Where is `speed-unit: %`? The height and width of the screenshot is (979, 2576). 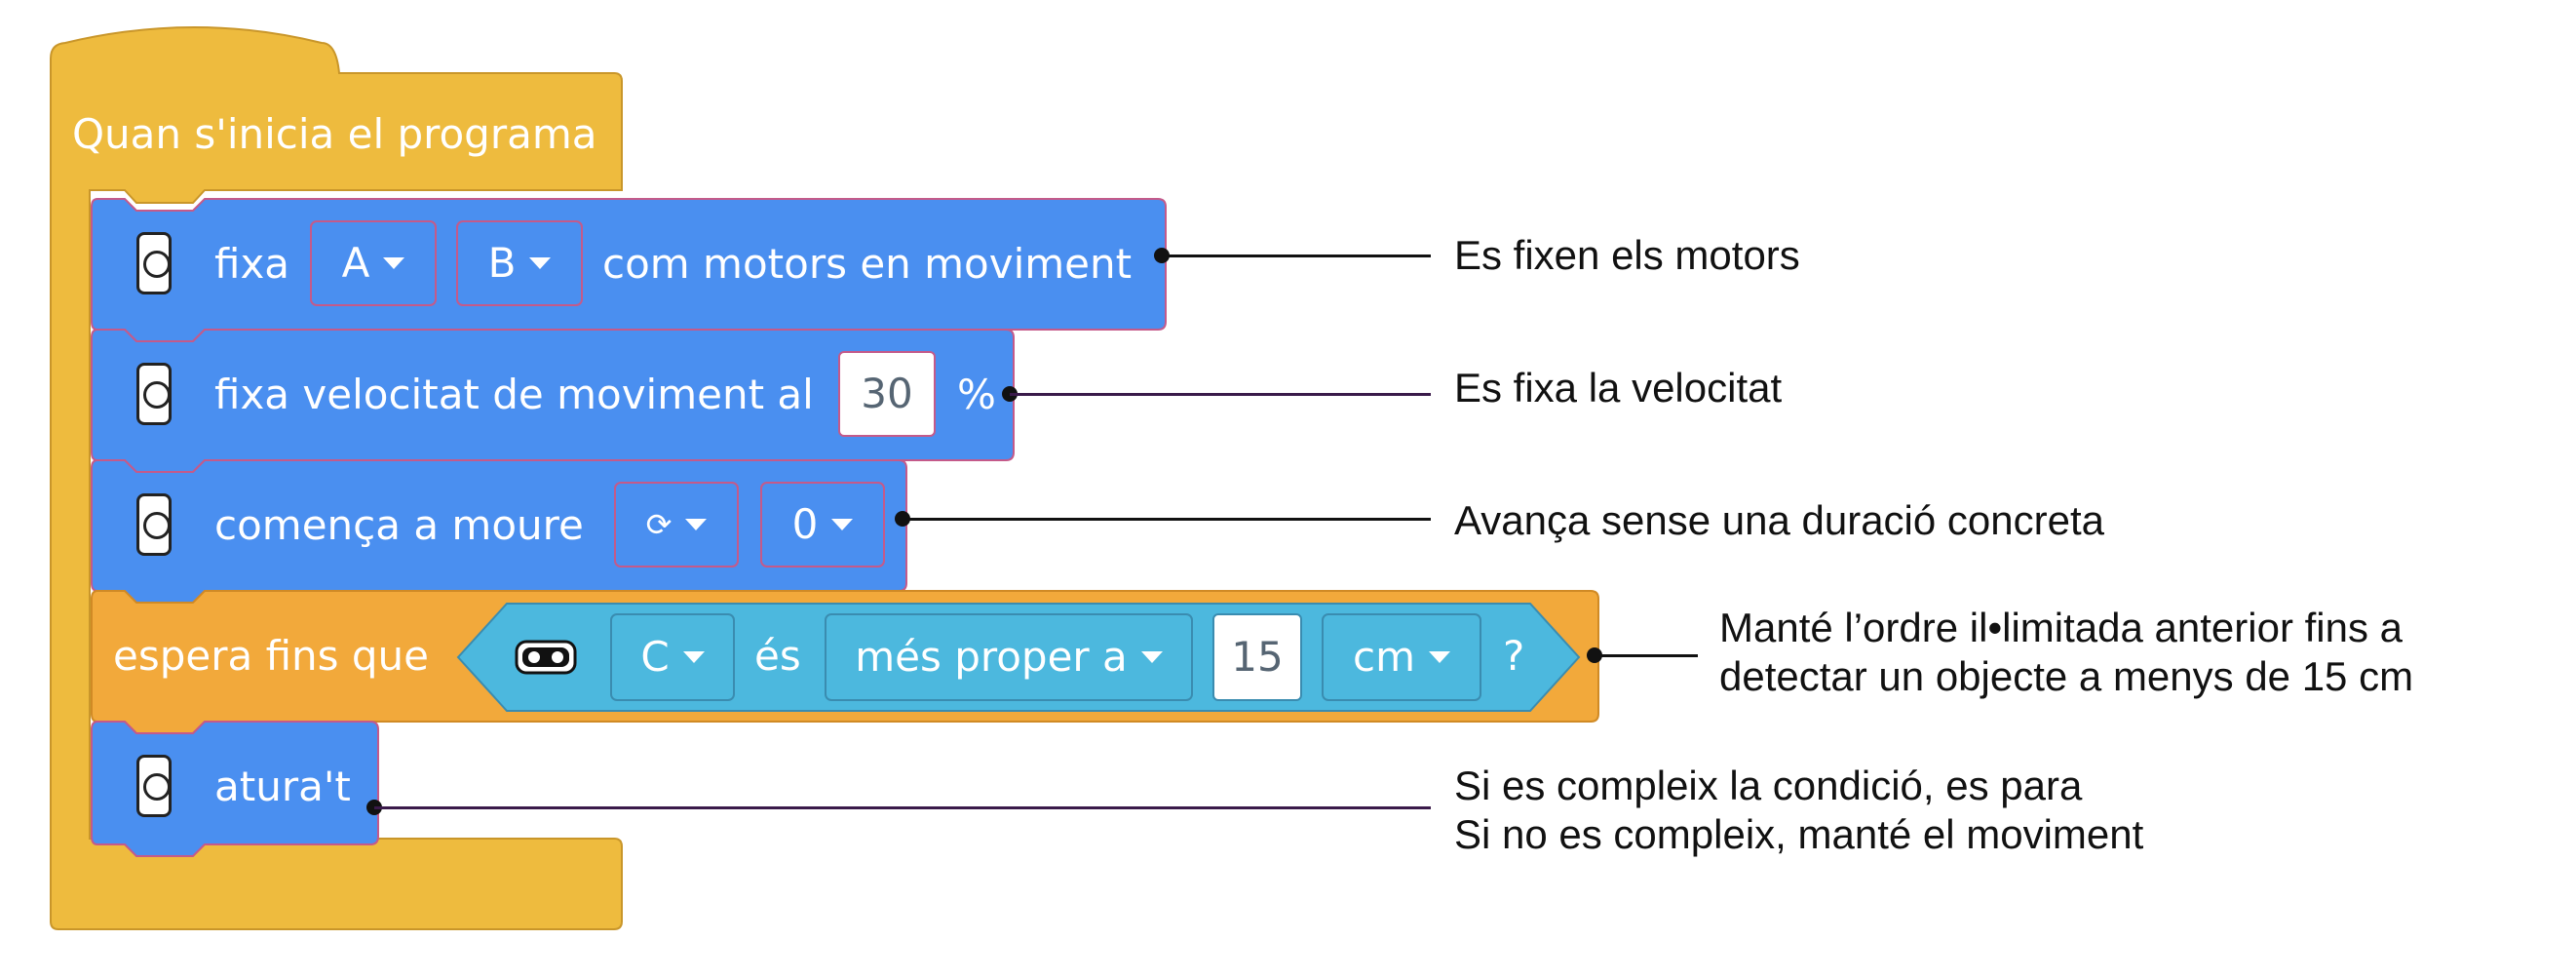
speed-unit: % is located at coordinates (976, 394).